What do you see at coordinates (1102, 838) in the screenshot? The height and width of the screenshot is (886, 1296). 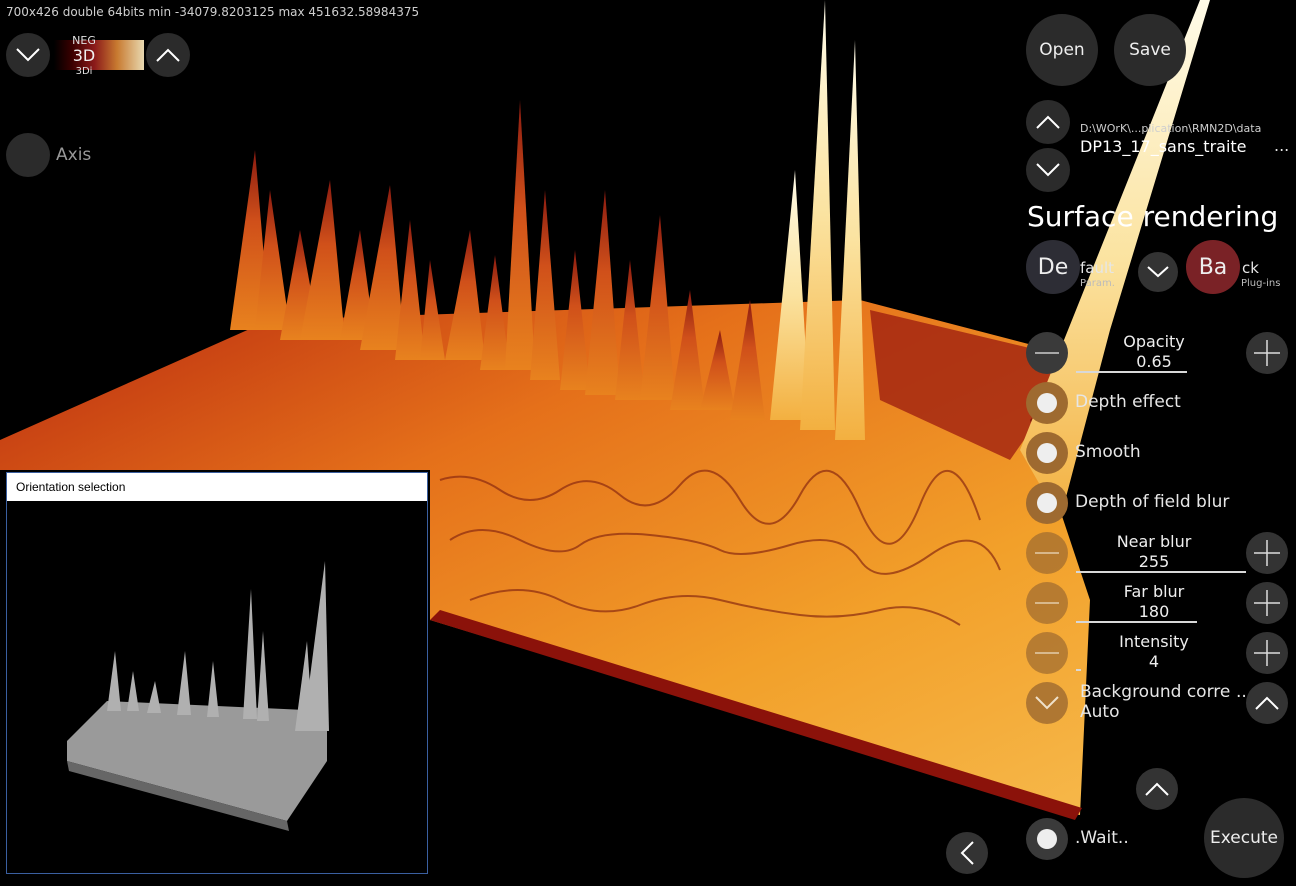 I see `wait-label: .Wait..` at bounding box center [1102, 838].